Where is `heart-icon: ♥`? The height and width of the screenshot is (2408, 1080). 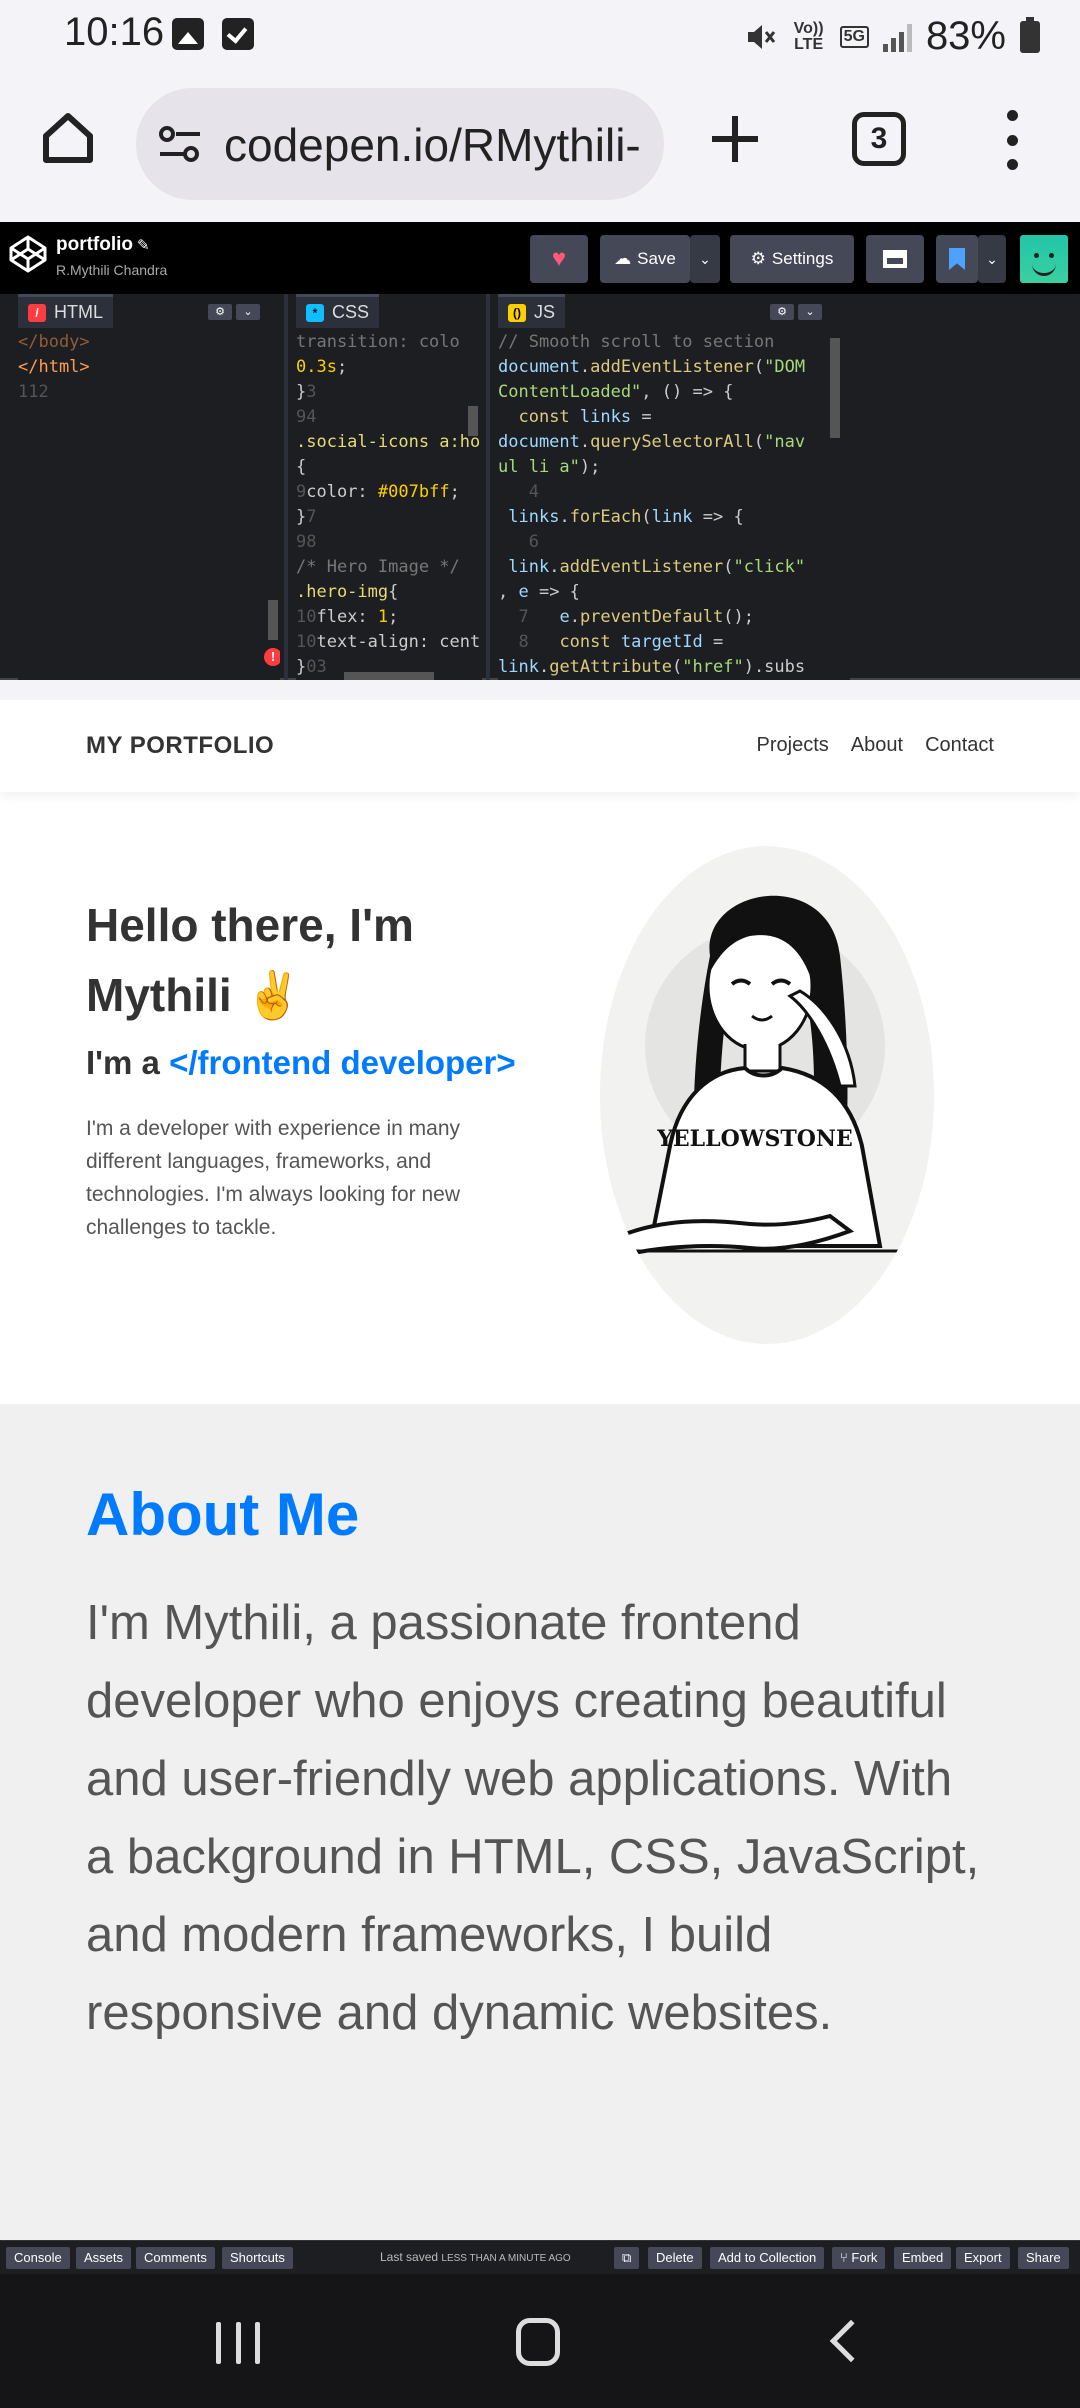
heart-icon: ♥ is located at coordinates (559, 258).